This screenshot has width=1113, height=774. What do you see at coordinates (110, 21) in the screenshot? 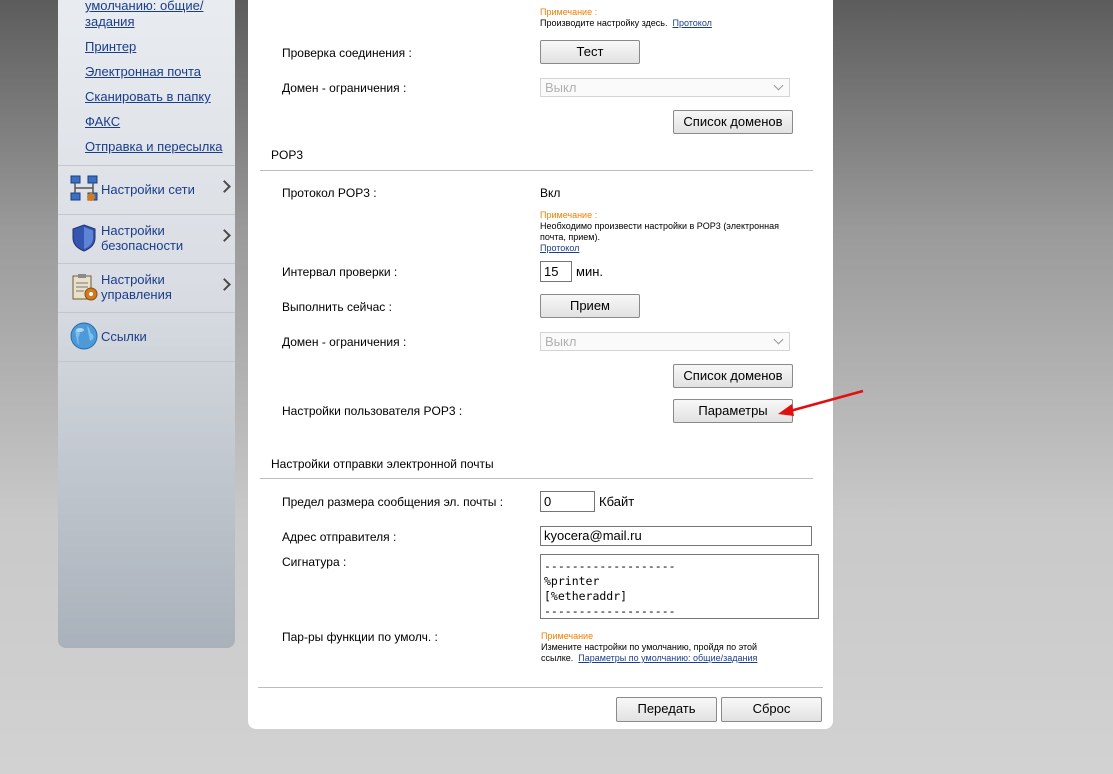
I see `sidebar-link-defaults-cont: задания` at bounding box center [110, 21].